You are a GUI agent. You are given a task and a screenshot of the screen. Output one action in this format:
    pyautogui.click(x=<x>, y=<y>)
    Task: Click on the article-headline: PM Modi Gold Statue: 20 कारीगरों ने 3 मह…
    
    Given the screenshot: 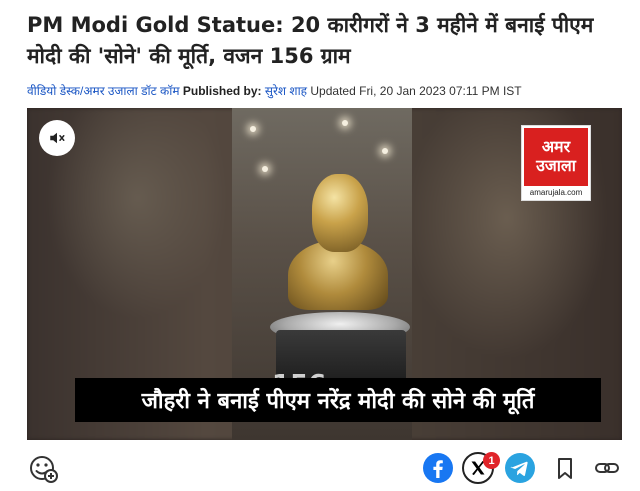 What is the action you would take?
    pyautogui.click(x=310, y=40)
    